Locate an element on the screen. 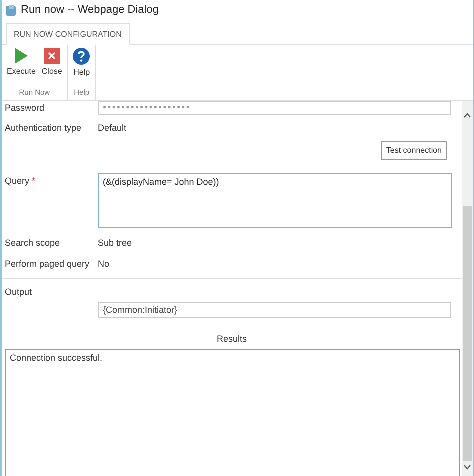 The image size is (474, 476). help-button: Help is located at coordinates (81, 66).